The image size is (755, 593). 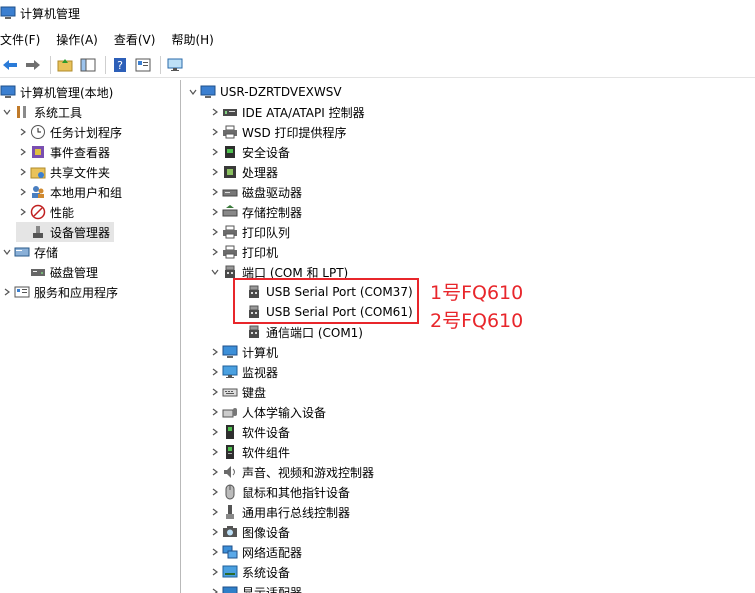 I want to click on monitor-icon, so click(x=175, y=65).